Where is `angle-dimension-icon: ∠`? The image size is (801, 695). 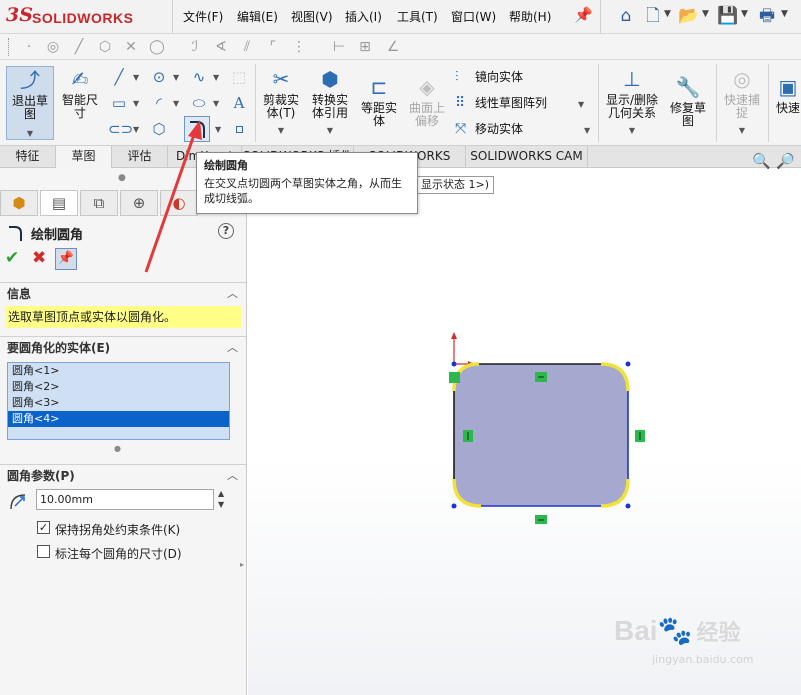 angle-dimension-icon: ∠ is located at coordinates (393, 47).